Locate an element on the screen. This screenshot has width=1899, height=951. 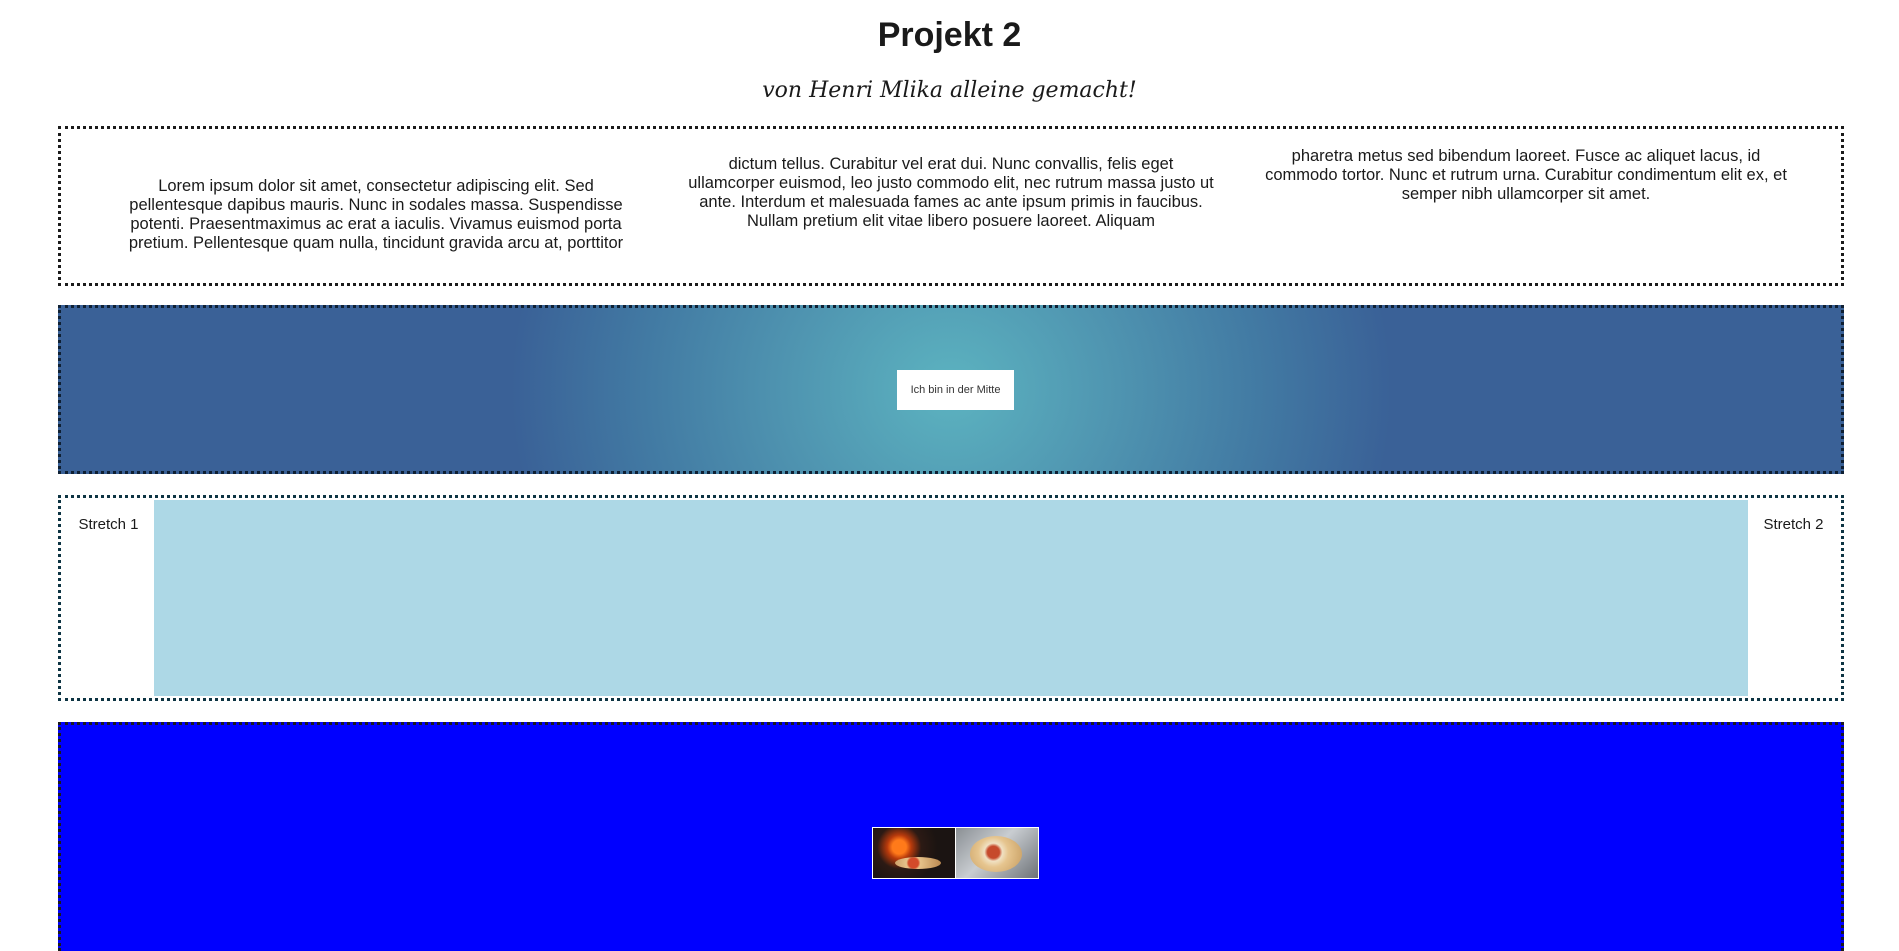
pizza-oven-image is located at coordinates (914, 853).